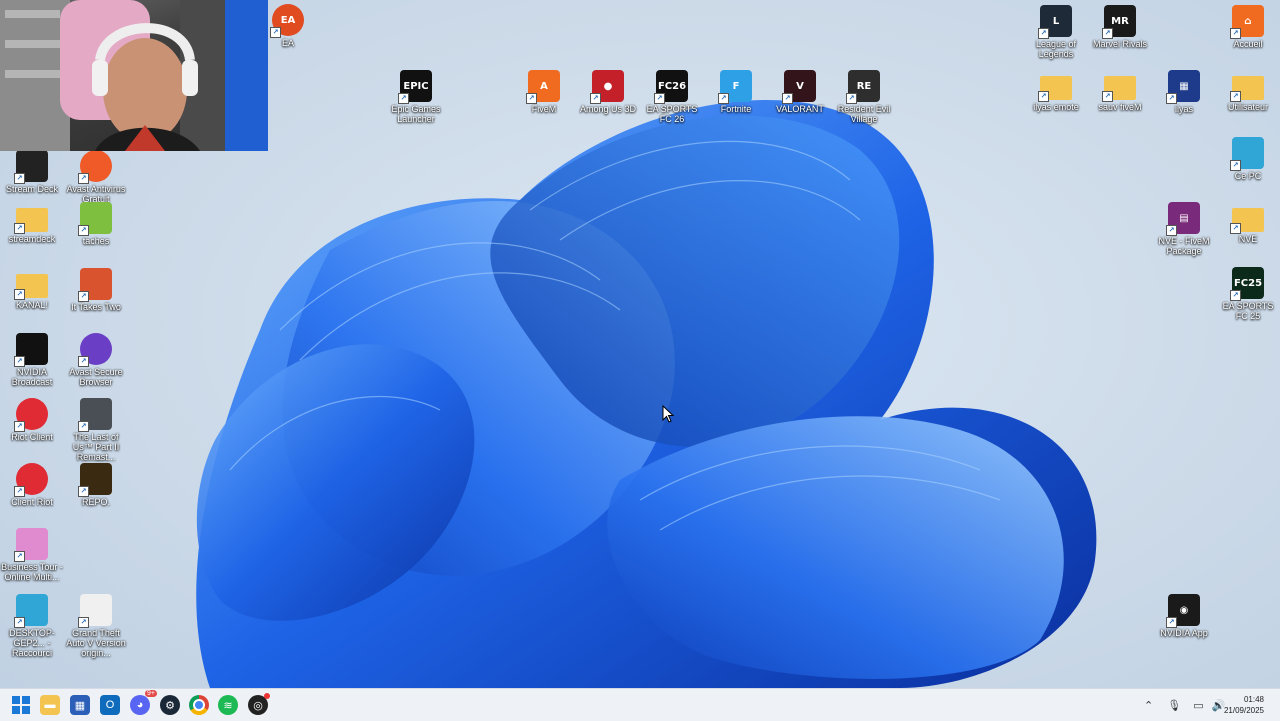  What do you see at coordinates (672, 97) in the screenshot?
I see `desktop-icon: FC26 ↗ EA SPORTS FC 26` at bounding box center [672, 97].